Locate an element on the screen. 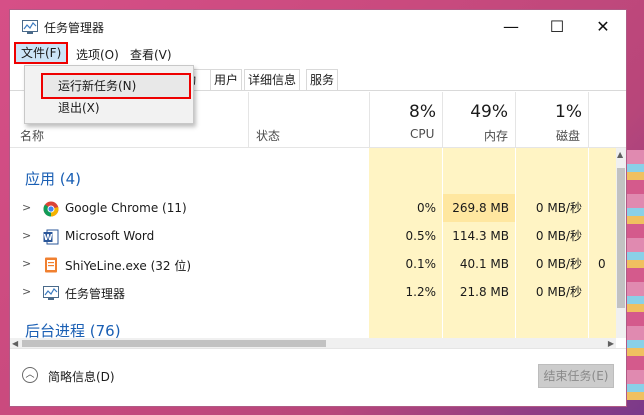  menu-item-exit: 退出(X) is located at coordinates (109, 108).